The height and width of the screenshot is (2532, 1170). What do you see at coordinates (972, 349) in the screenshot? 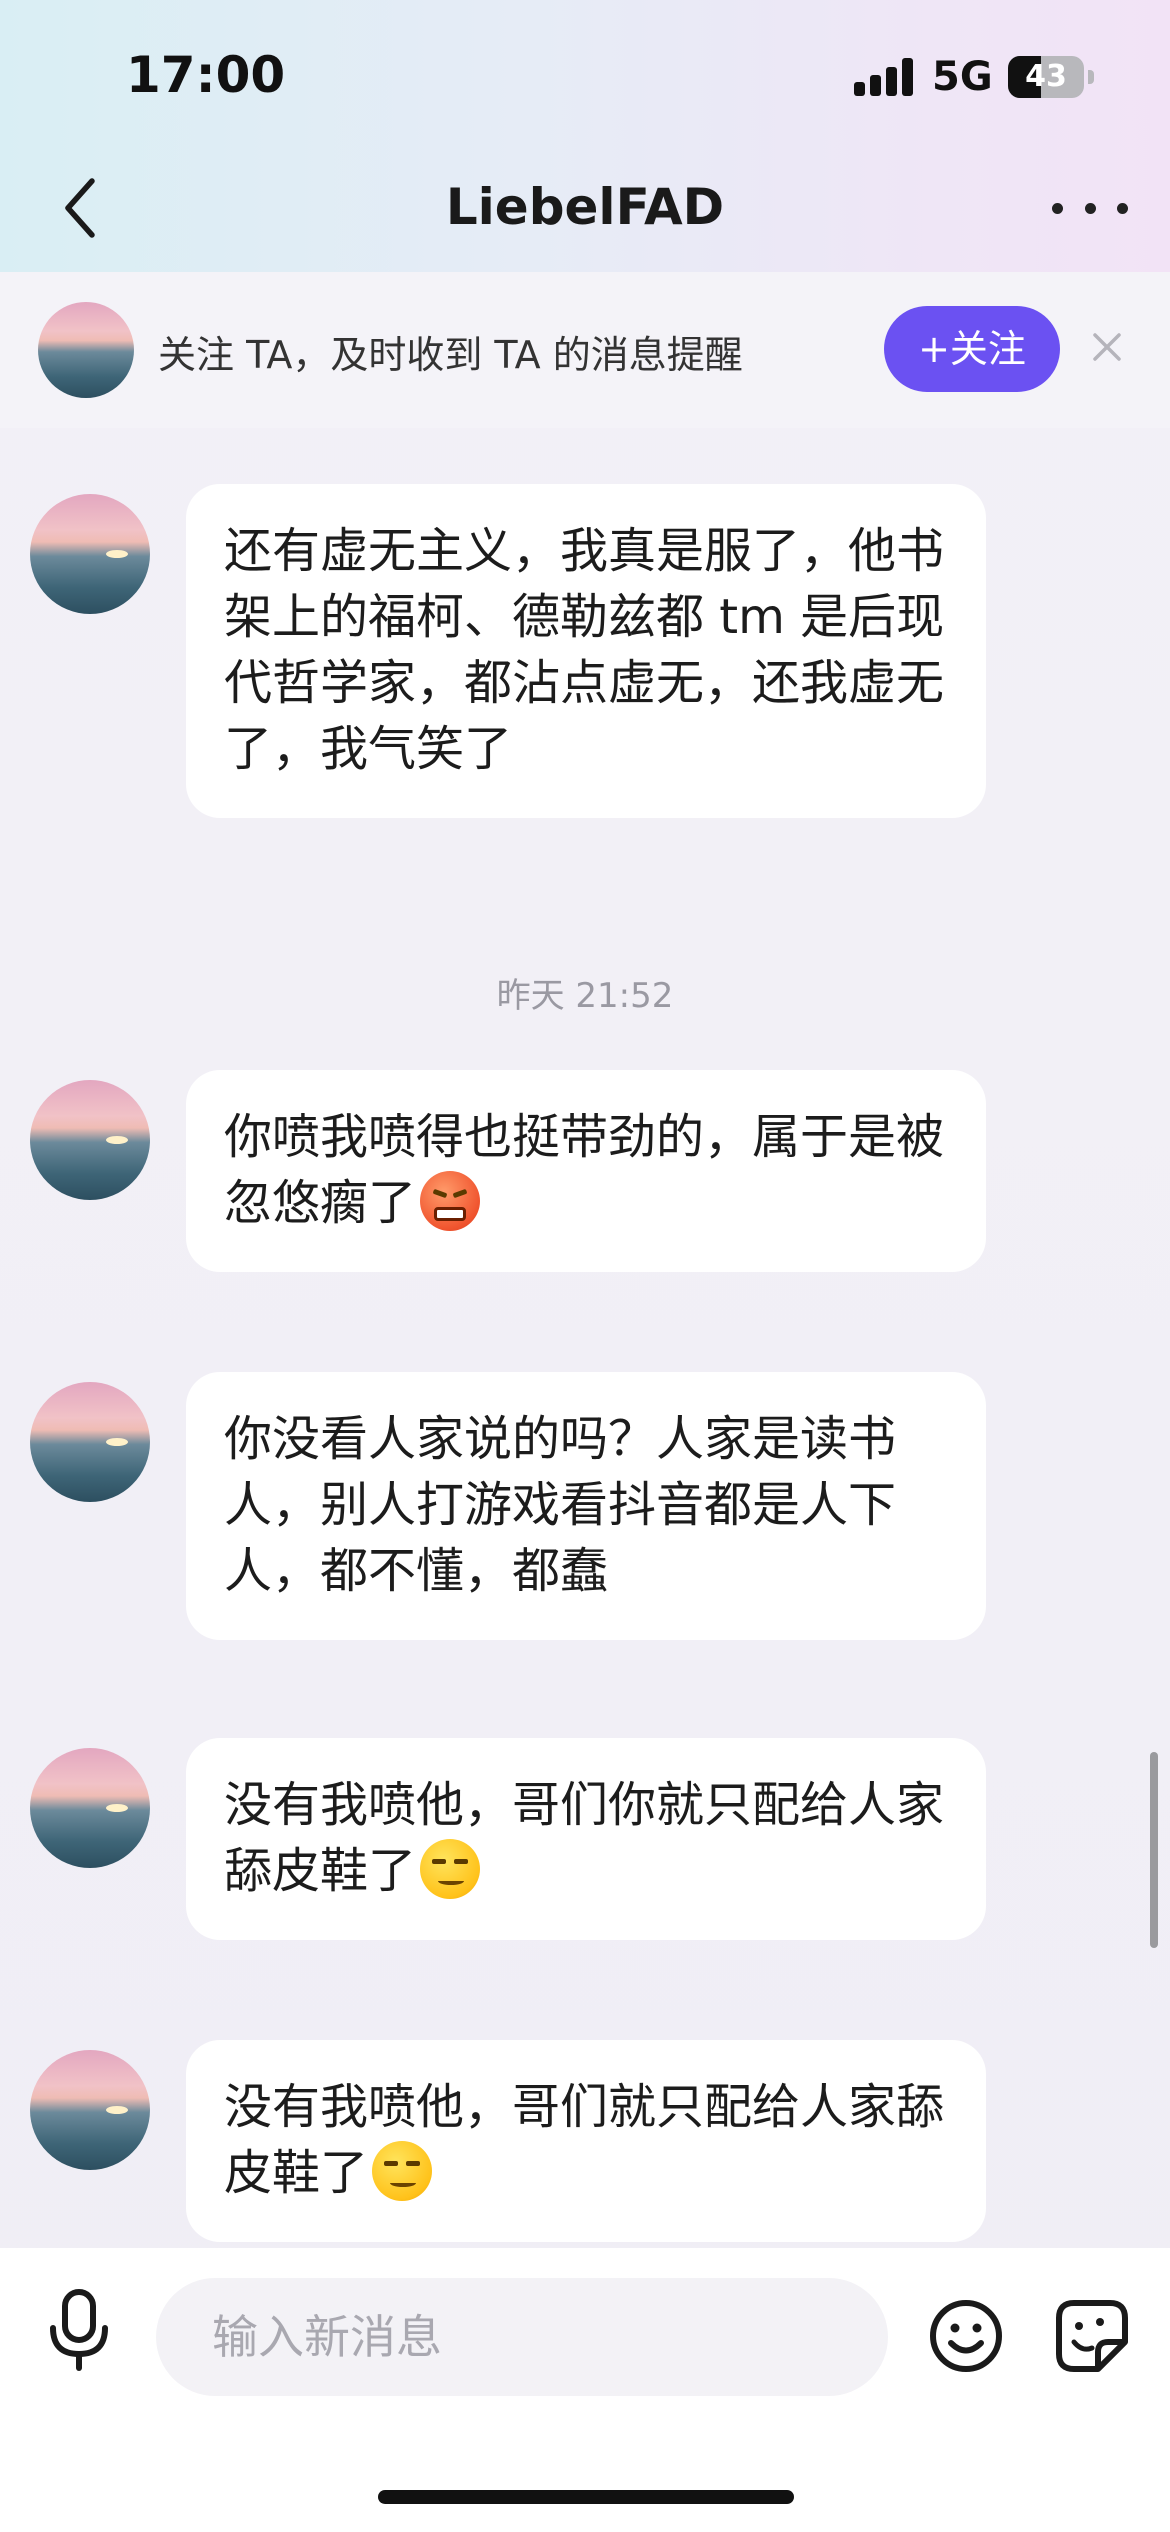
I see `follow-button: +关注` at bounding box center [972, 349].